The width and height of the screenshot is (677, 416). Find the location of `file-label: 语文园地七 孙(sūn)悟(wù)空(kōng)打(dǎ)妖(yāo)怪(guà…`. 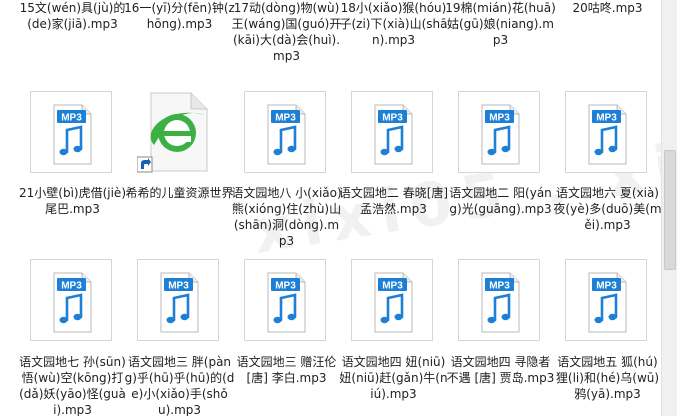

file-label: 语文园地七 孙(sūn)悟(wù)空(kōng)打(dǎ)妖(yāo)怪(guà… is located at coordinates (72, 385).